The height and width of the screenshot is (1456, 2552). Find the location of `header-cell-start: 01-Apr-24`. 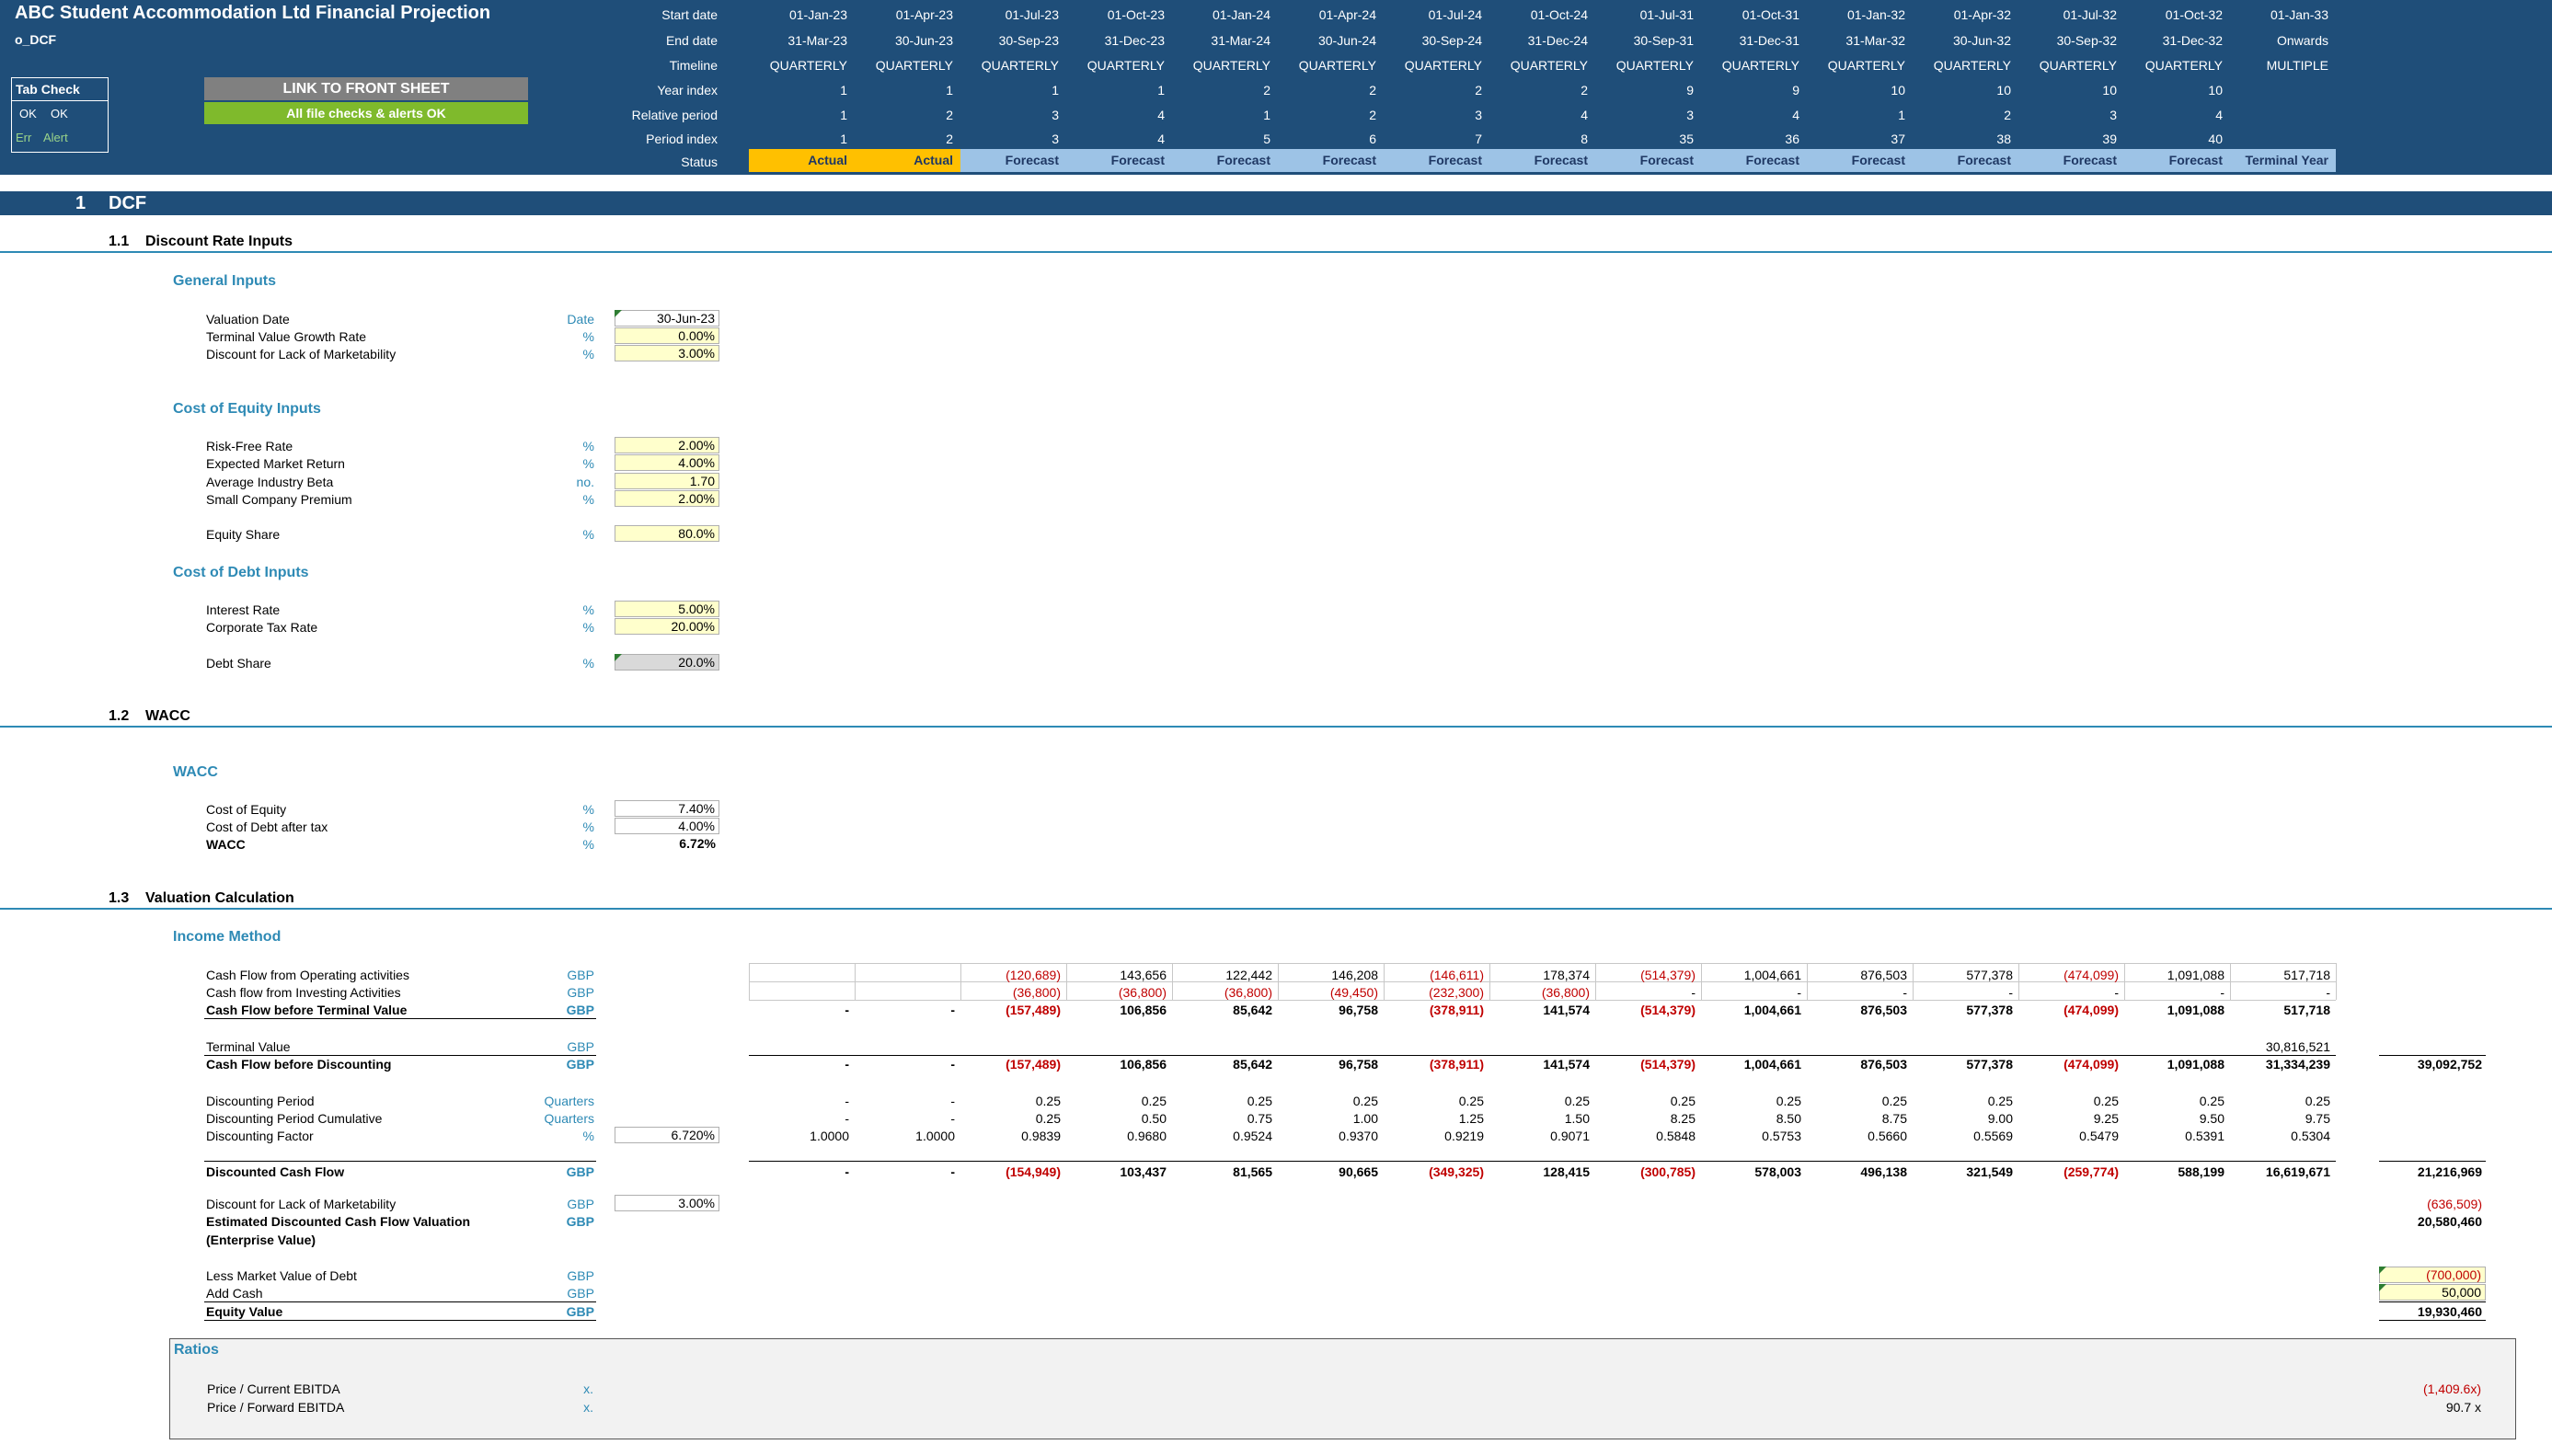

header-cell-start: 01-Apr-24 is located at coordinates (1347, 14).